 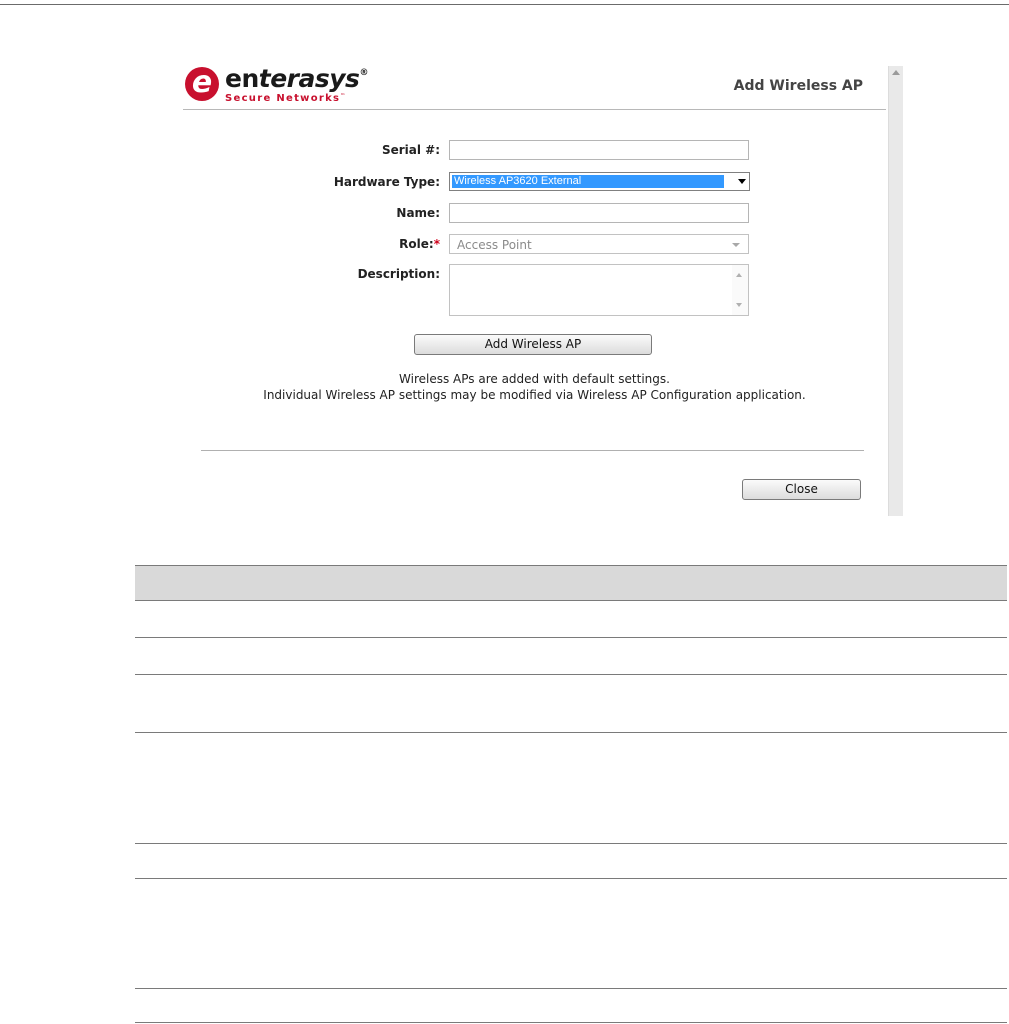 I want to click on page-top-rule, so click(x=504, y=4).